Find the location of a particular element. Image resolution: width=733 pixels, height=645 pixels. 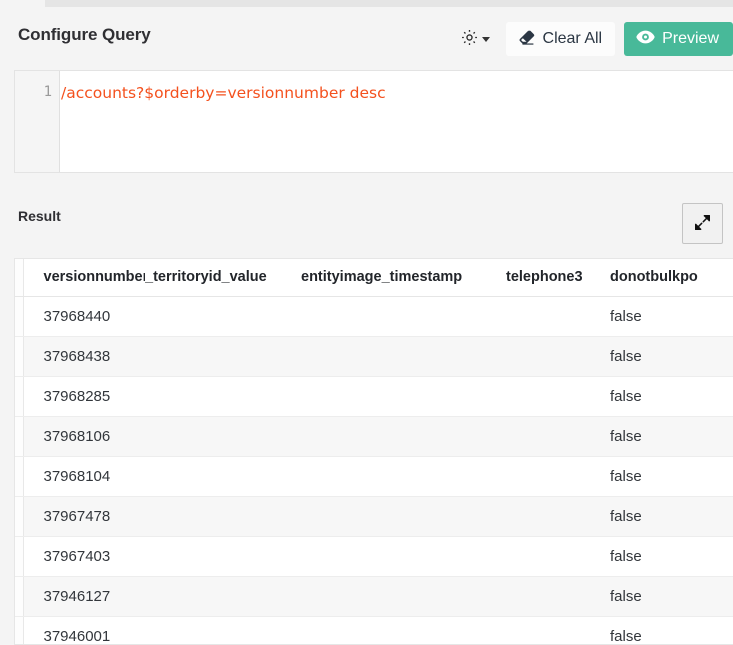

cell-versionnumber: 37968438 is located at coordinates (84, 356).